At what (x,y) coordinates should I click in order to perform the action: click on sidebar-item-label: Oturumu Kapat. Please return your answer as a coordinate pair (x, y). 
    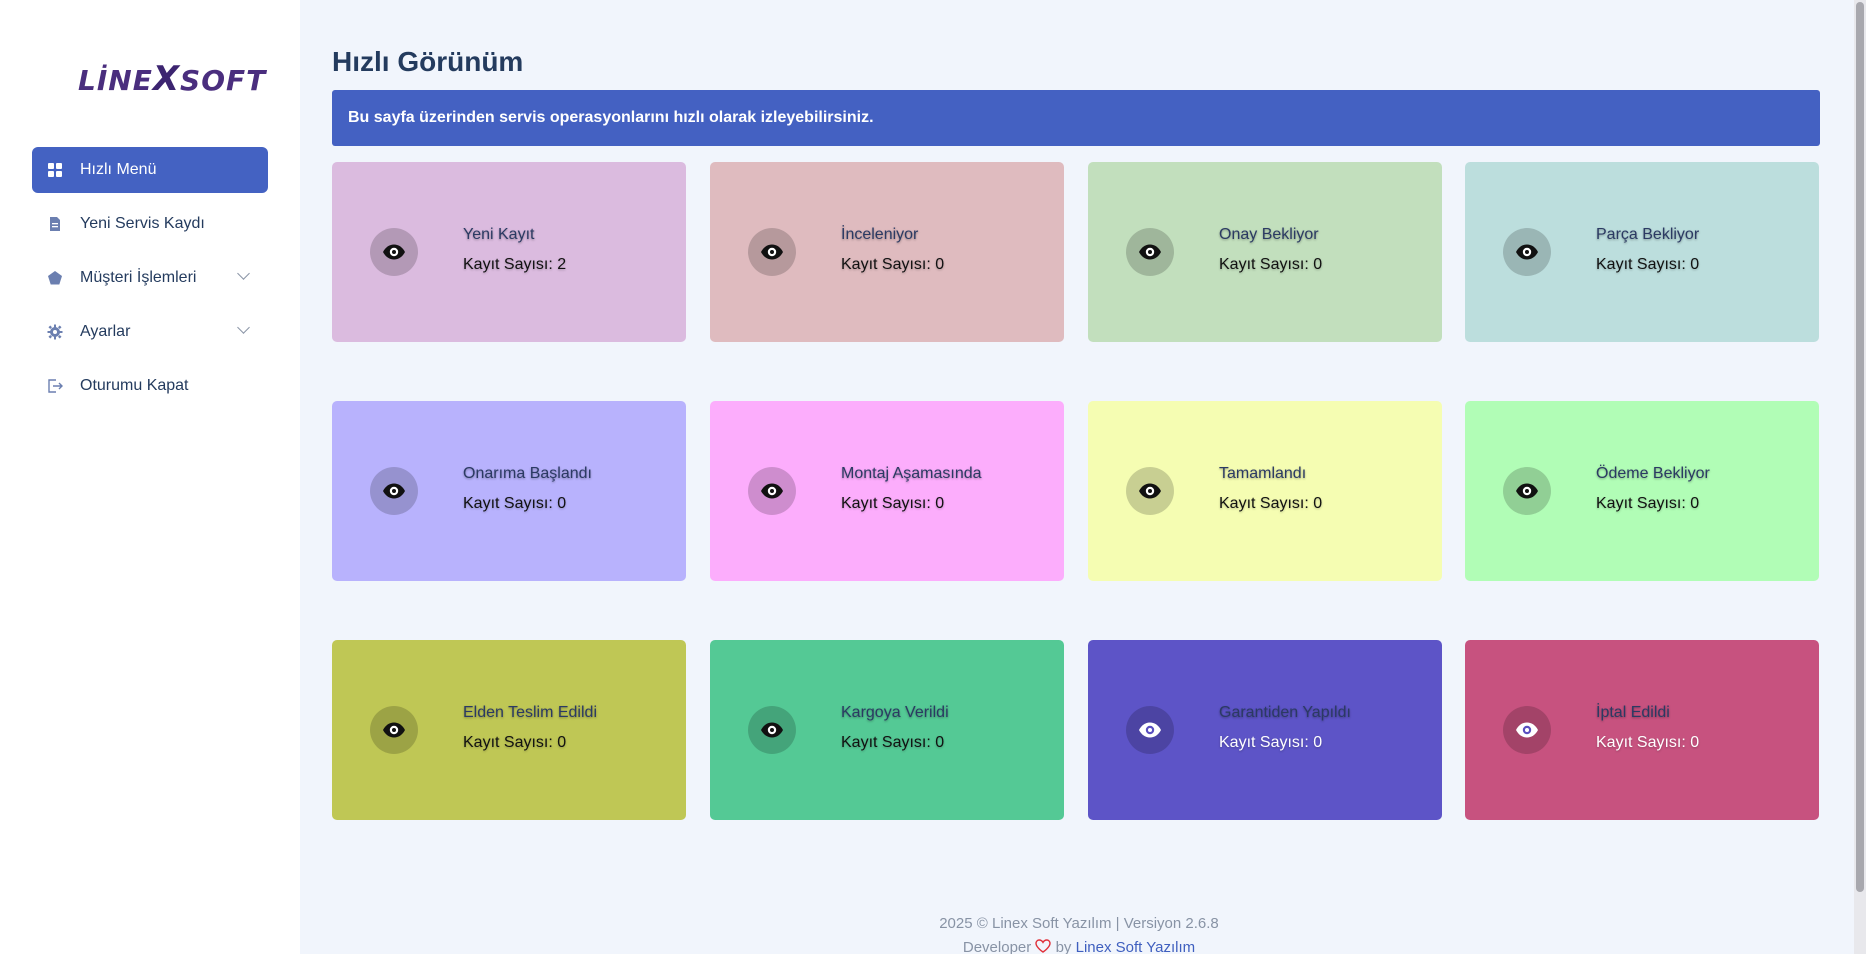
    Looking at the image, I should click on (134, 385).